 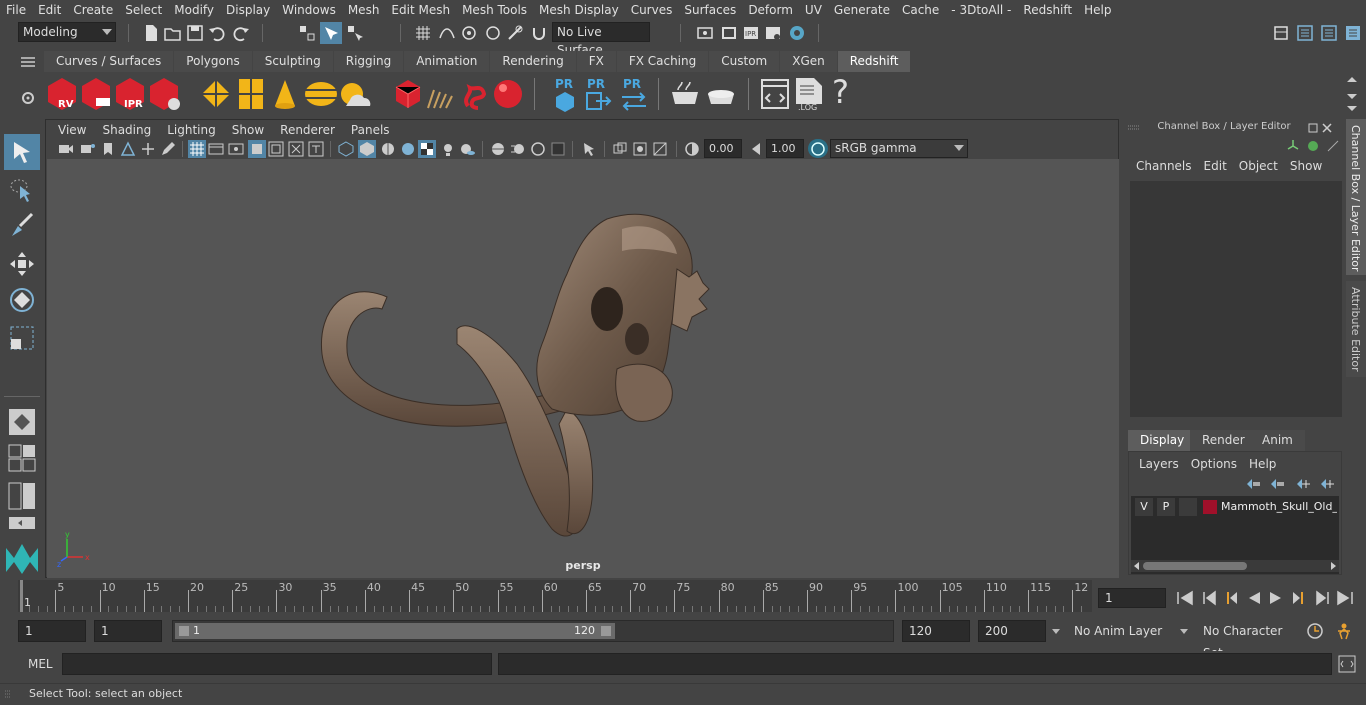 I want to click on select-tool-button, so click(x=22, y=152).